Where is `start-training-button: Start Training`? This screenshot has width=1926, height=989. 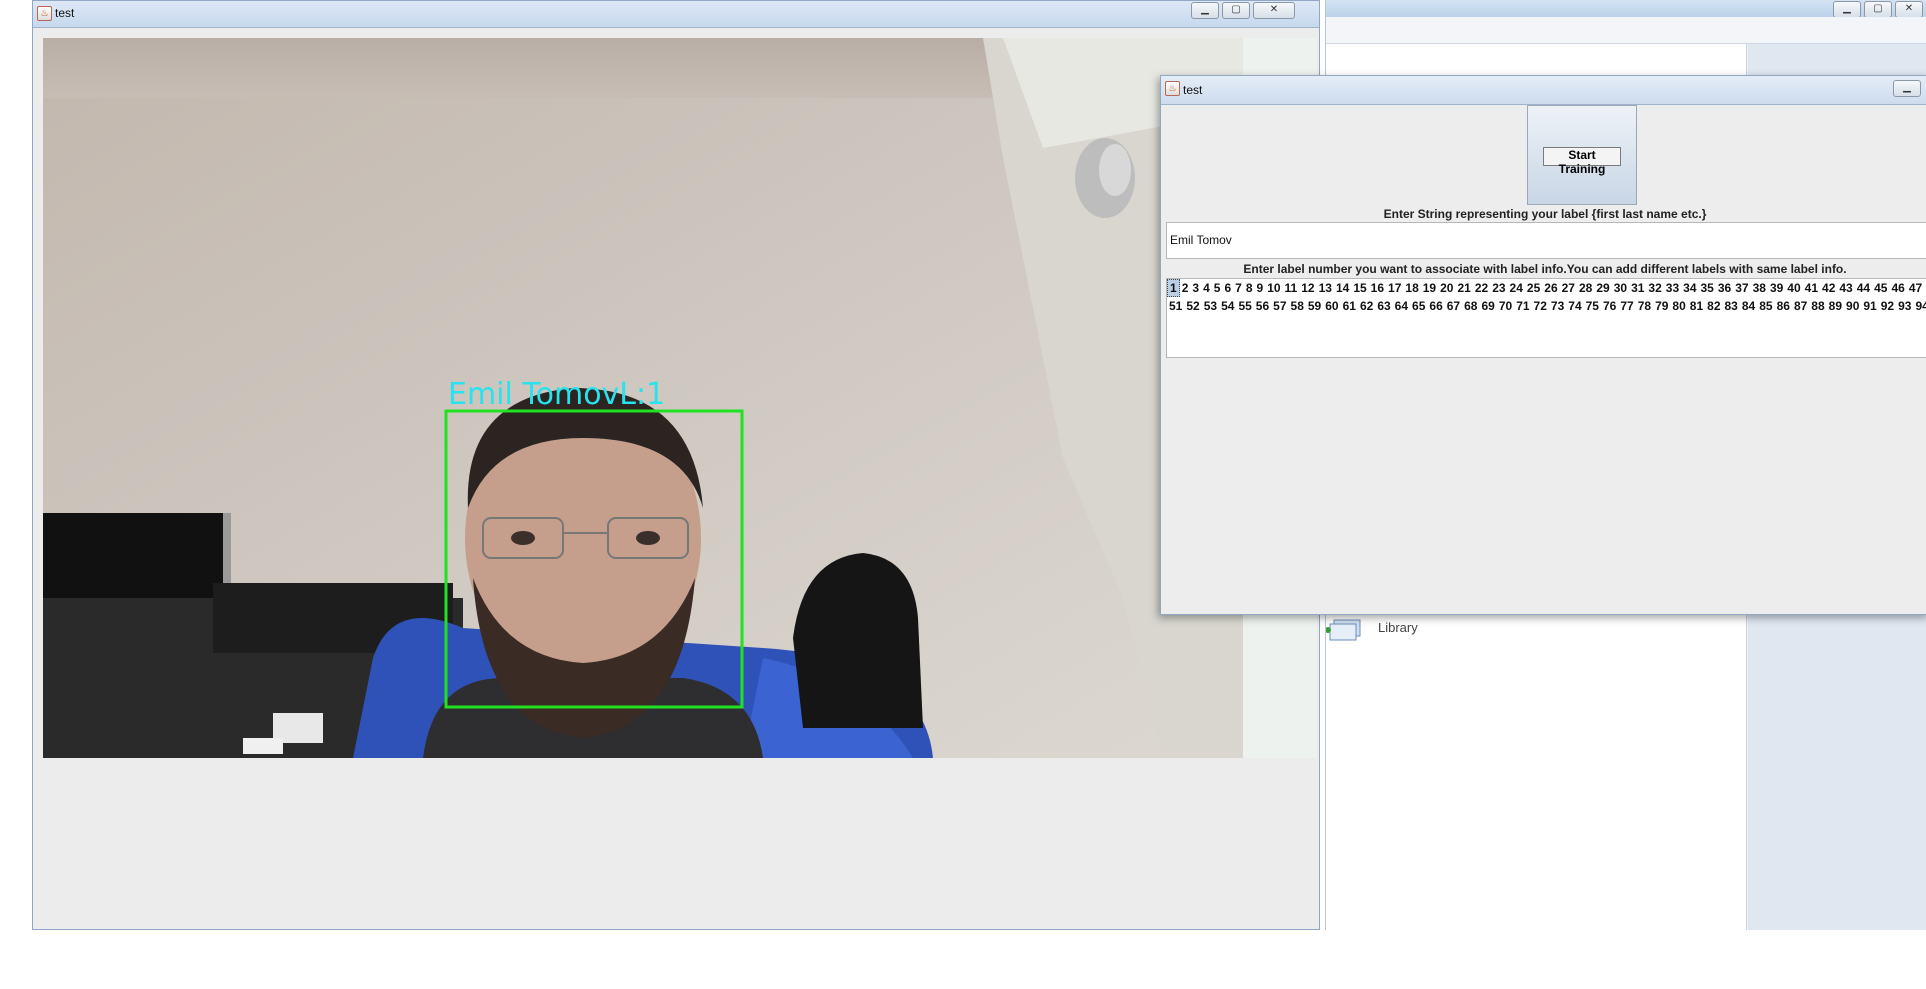
start-training-button: Start Training is located at coordinates (1582, 161).